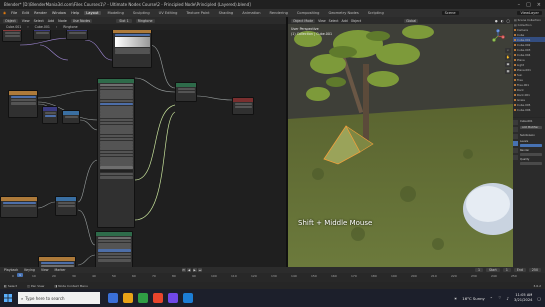 The image size is (545, 307). What do you see at coordinates (40, 13) in the screenshot?
I see `menu-render: Render` at bounding box center [40, 13].